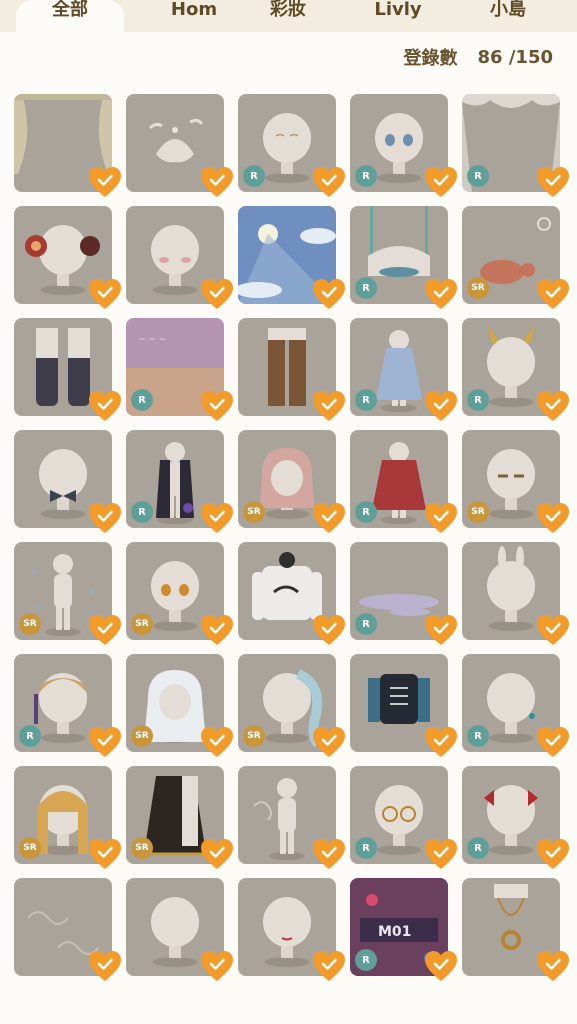  I want to click on tab-all: 全部, so click(70, 16).